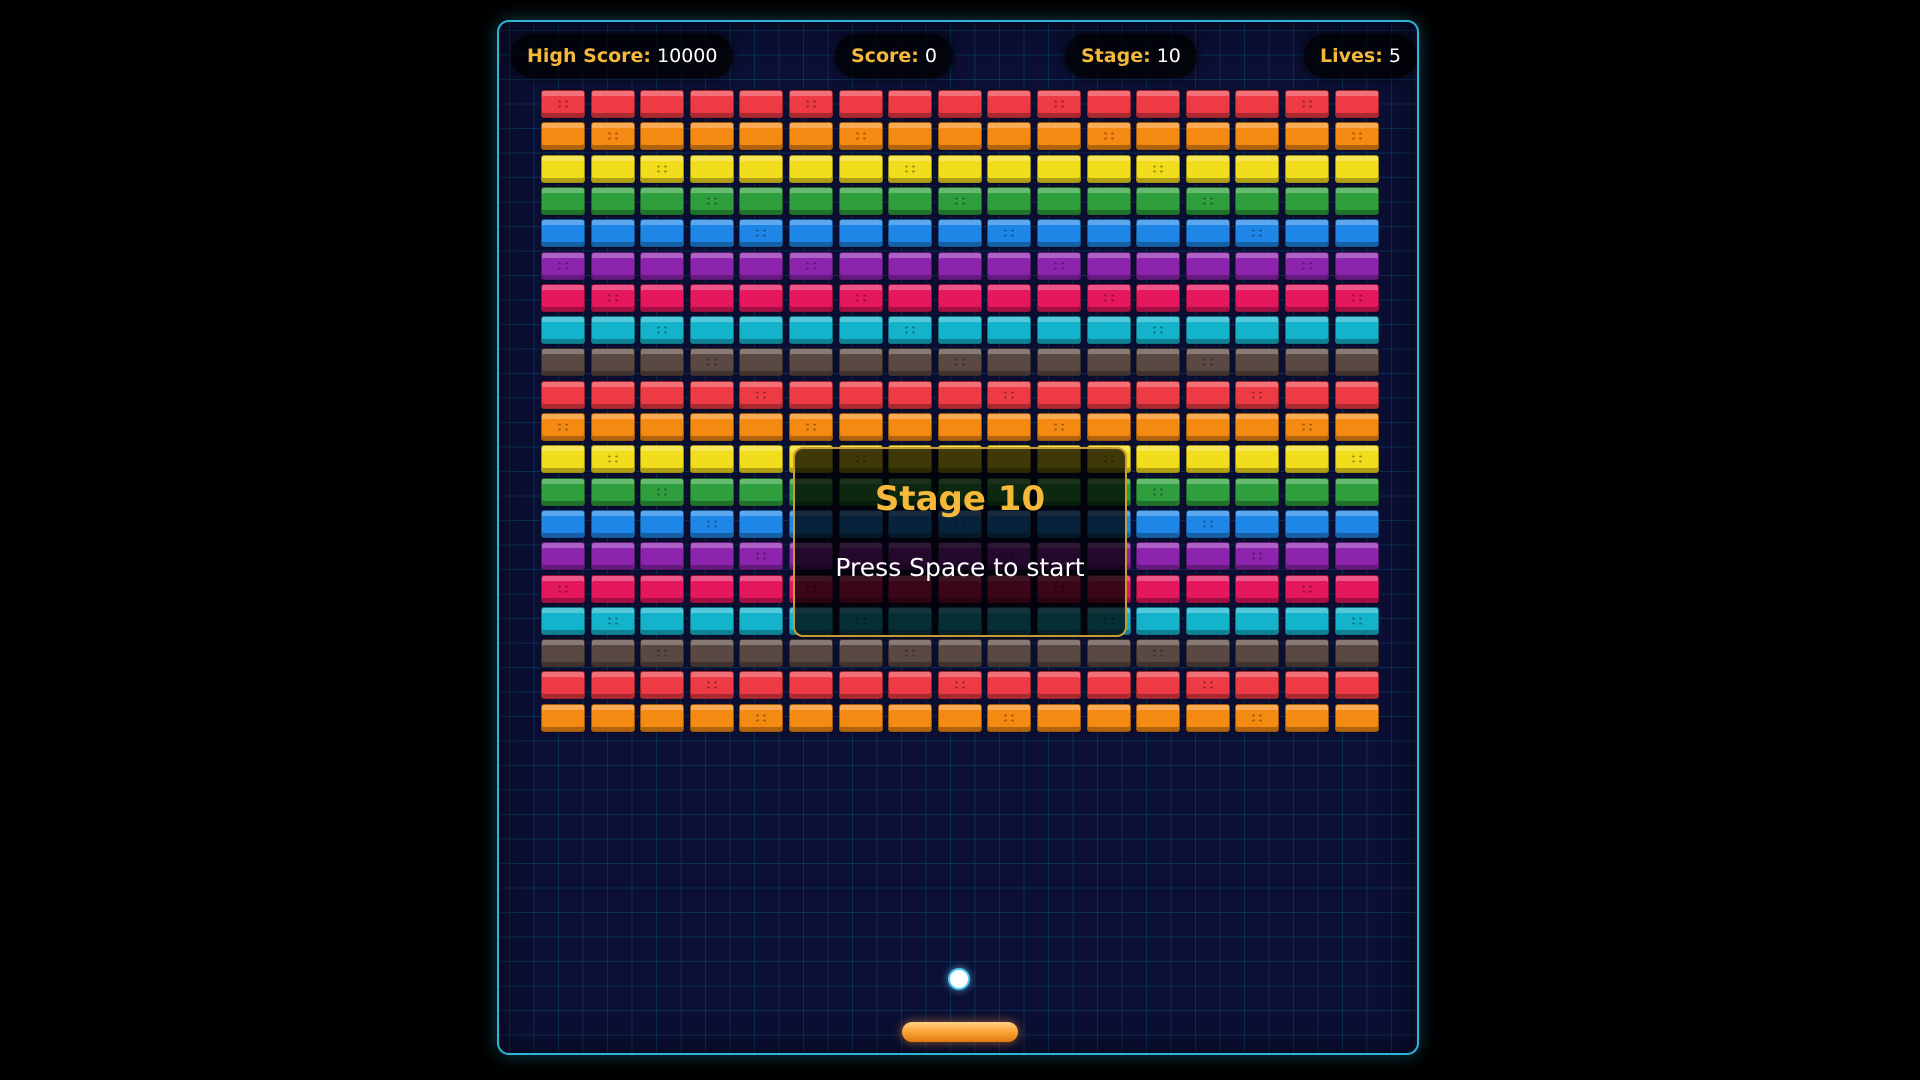  What do you see at coordinates (960, 1032) in the screenshot?
I see `paddle-icon` at bounding box center [960, 1032].